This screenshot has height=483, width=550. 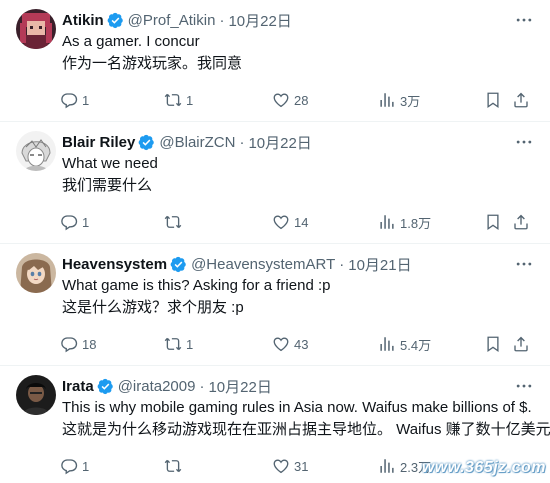 I want to click on tweet-text-original: What we need, so click(x=110, y=163).